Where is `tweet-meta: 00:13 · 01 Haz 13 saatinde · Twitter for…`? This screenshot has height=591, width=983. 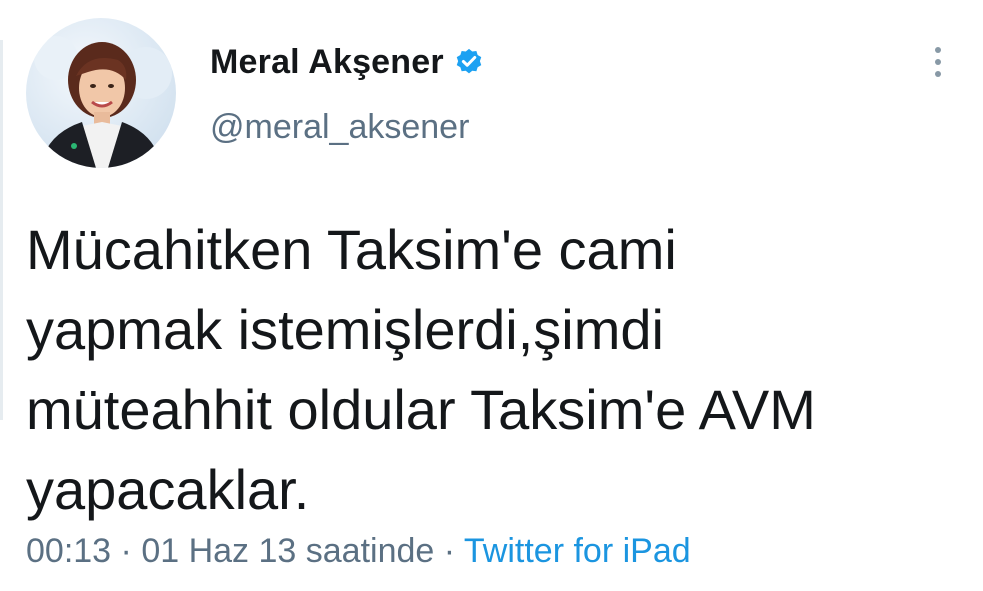
tweet-meta: 00:13 · 01 Haz 13 saatinde · Twitter for… is located at coordinates (358, 551).